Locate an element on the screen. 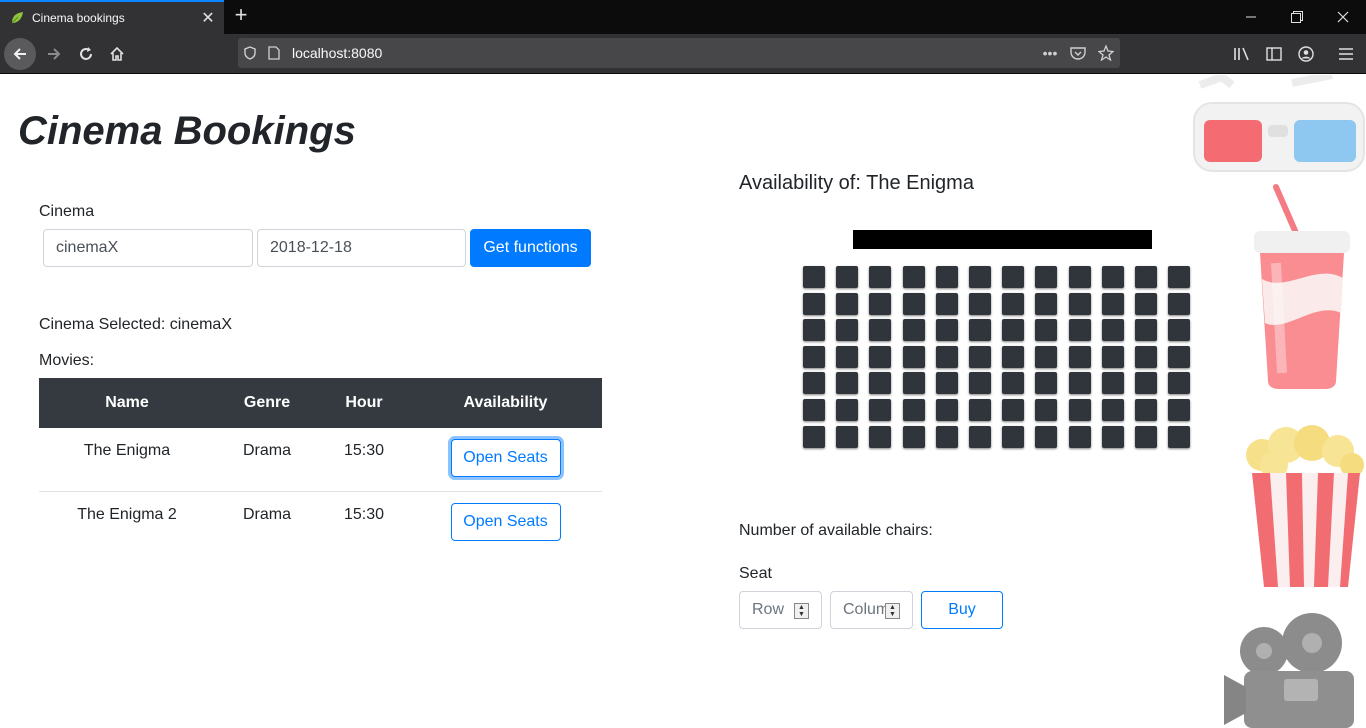 The width and height of the screenshot is (1366, 728). buy-button: Buy is located at coordinates (962, 610).